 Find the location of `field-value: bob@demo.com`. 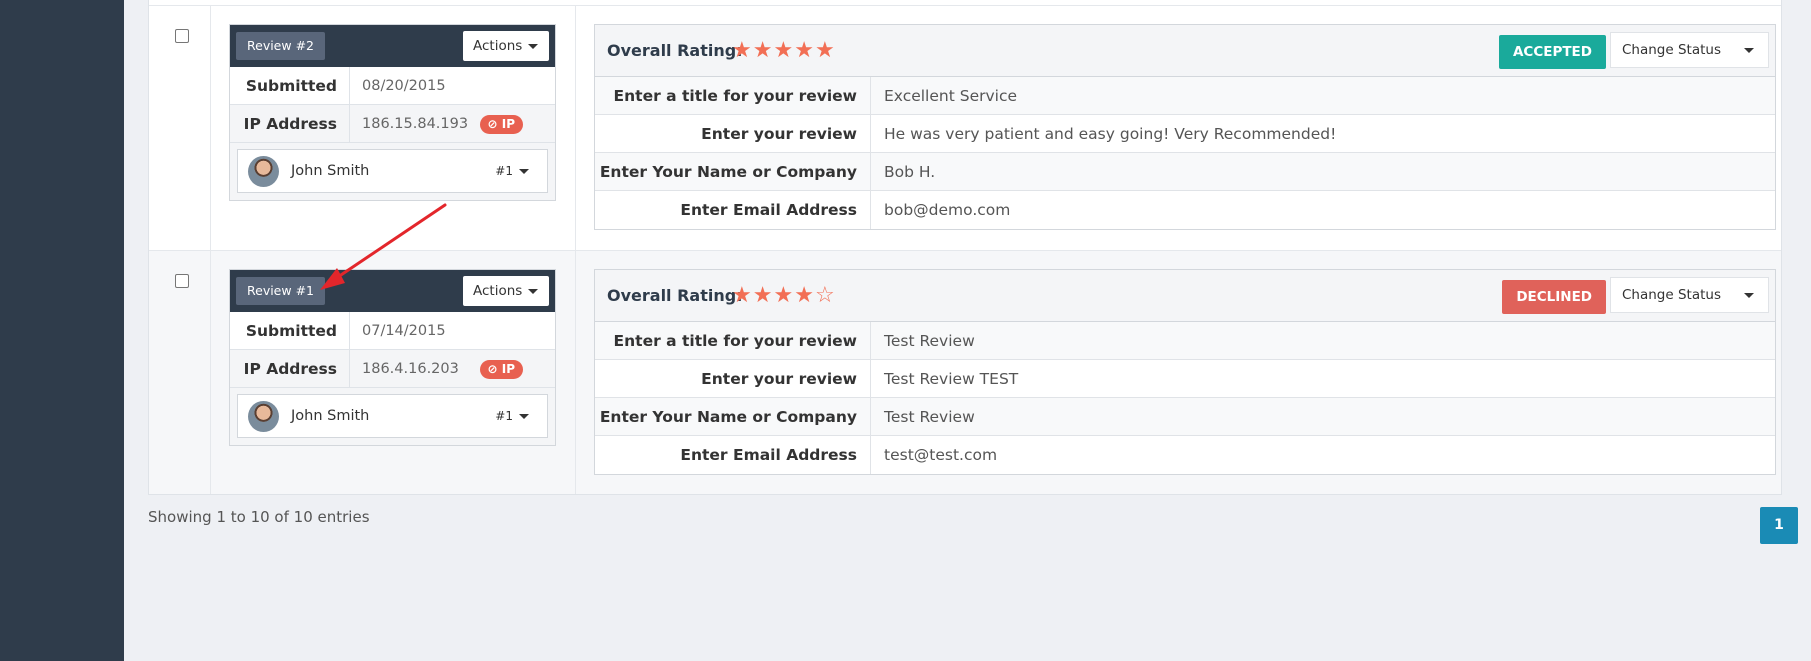

field-value: bob@demo.com is located at coordinates (947, 210).